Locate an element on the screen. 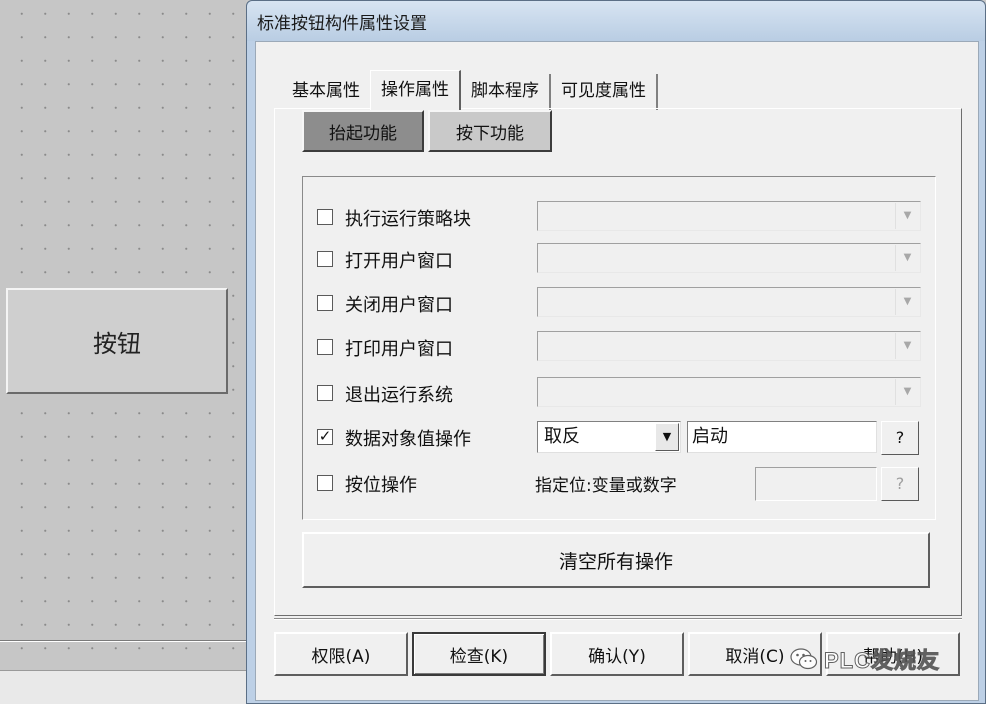 The height and width of the screenshot is (704, 986). confirm-button: 确认(Y) is located at coordinates (617, 654).